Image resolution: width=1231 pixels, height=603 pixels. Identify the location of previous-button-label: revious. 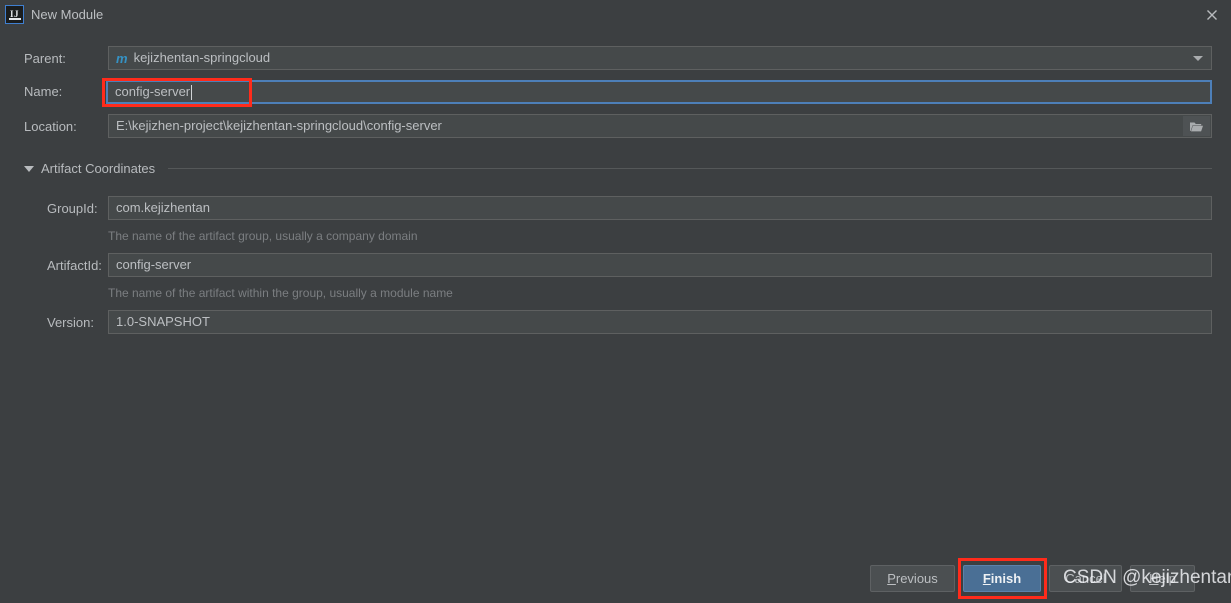
(916, 578).